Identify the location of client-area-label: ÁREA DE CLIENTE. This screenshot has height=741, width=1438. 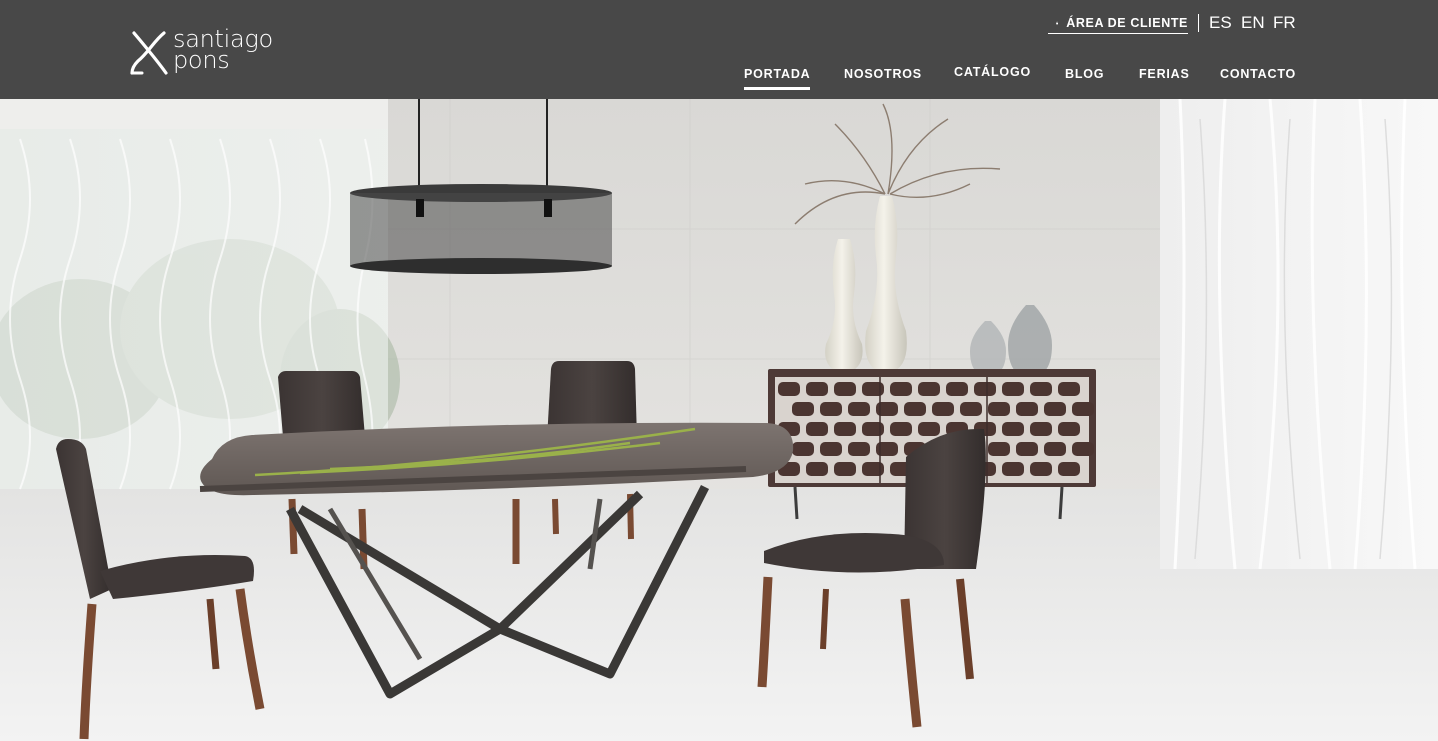
(1127, 22).